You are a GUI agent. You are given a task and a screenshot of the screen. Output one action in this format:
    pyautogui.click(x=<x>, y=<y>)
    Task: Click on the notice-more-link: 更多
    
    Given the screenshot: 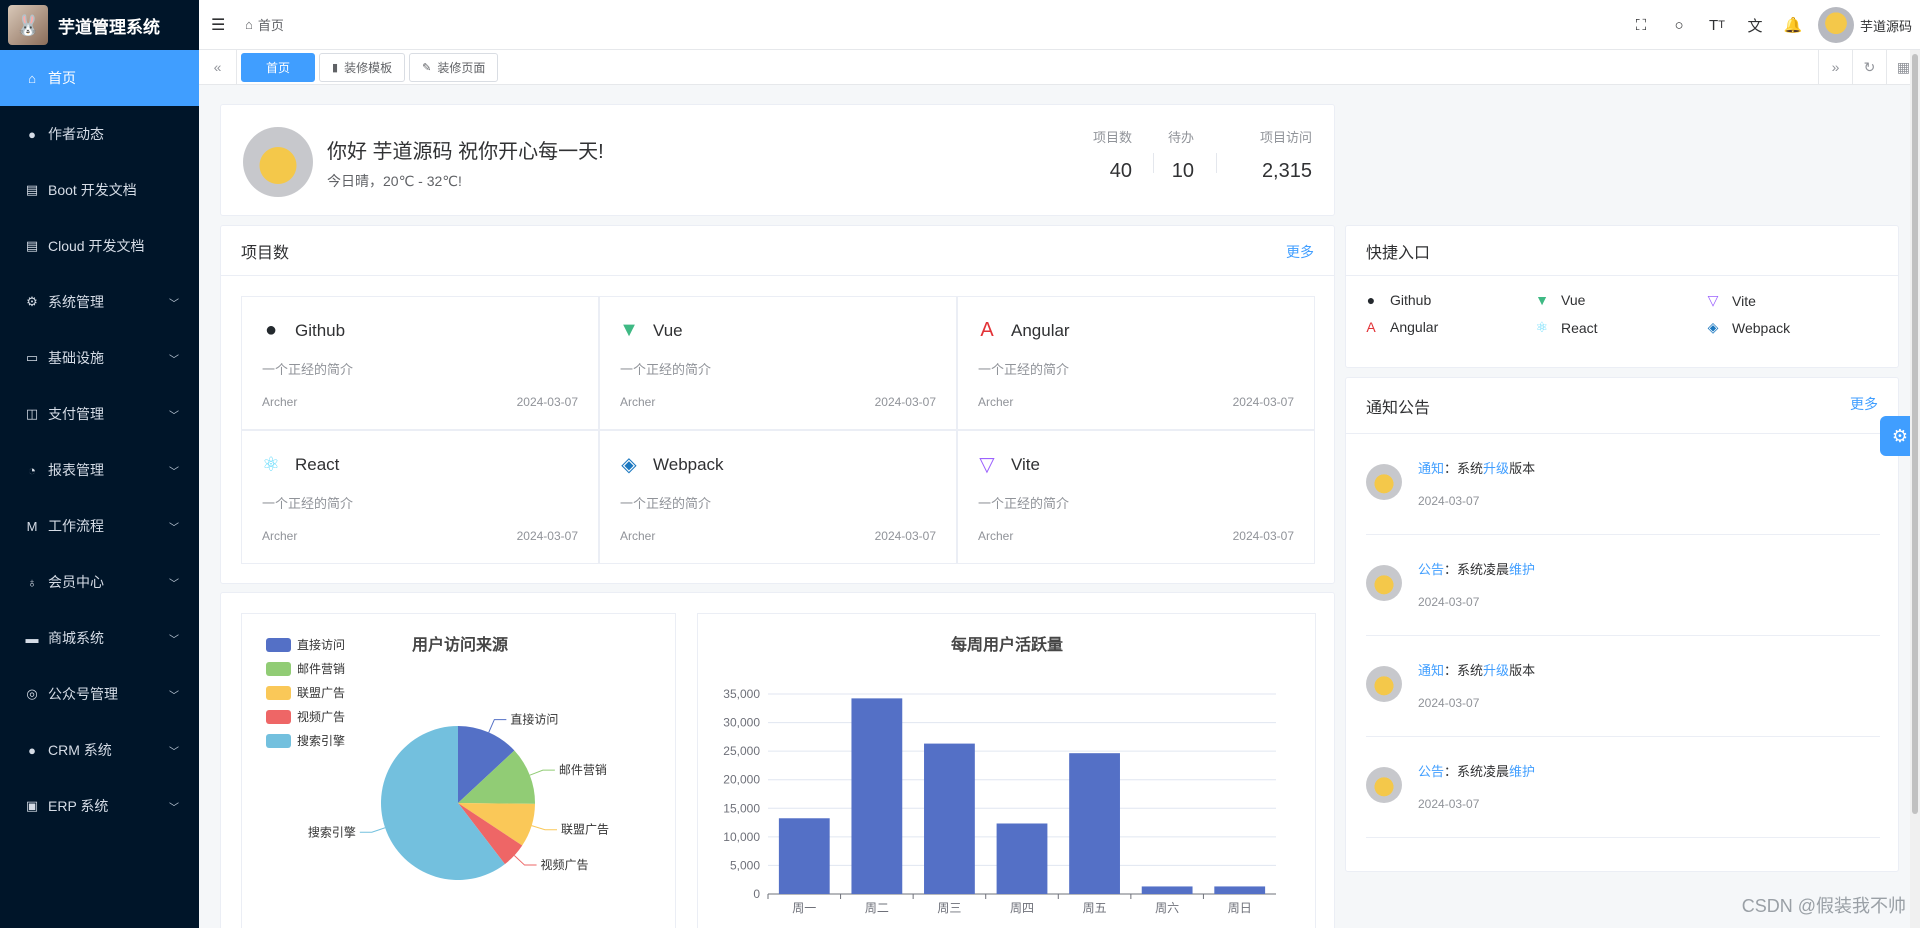 What is the action you would take?
    pyautogui.click(x=1864, y=404)
    